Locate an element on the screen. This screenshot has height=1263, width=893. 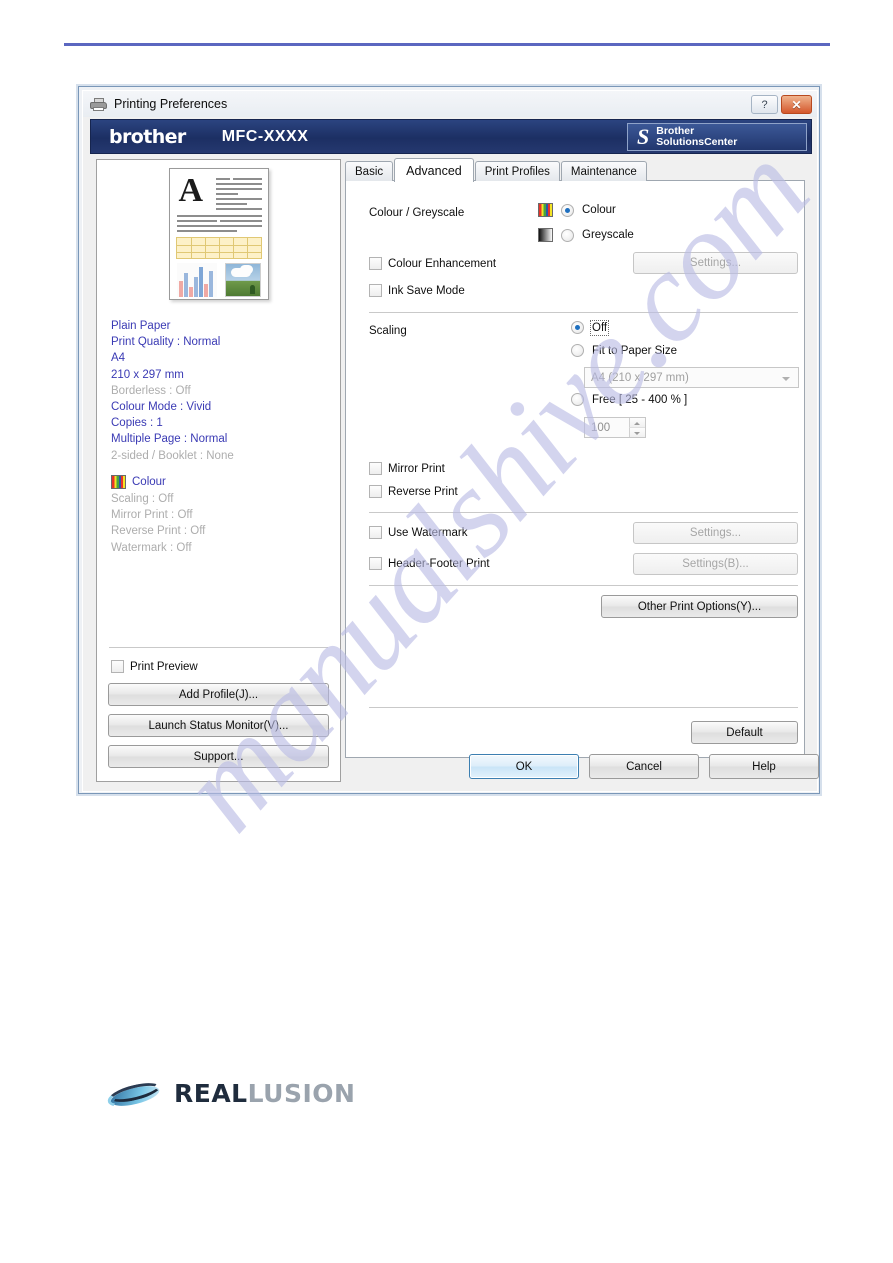
thumbnail-photo is located at coordinates (242, 280).